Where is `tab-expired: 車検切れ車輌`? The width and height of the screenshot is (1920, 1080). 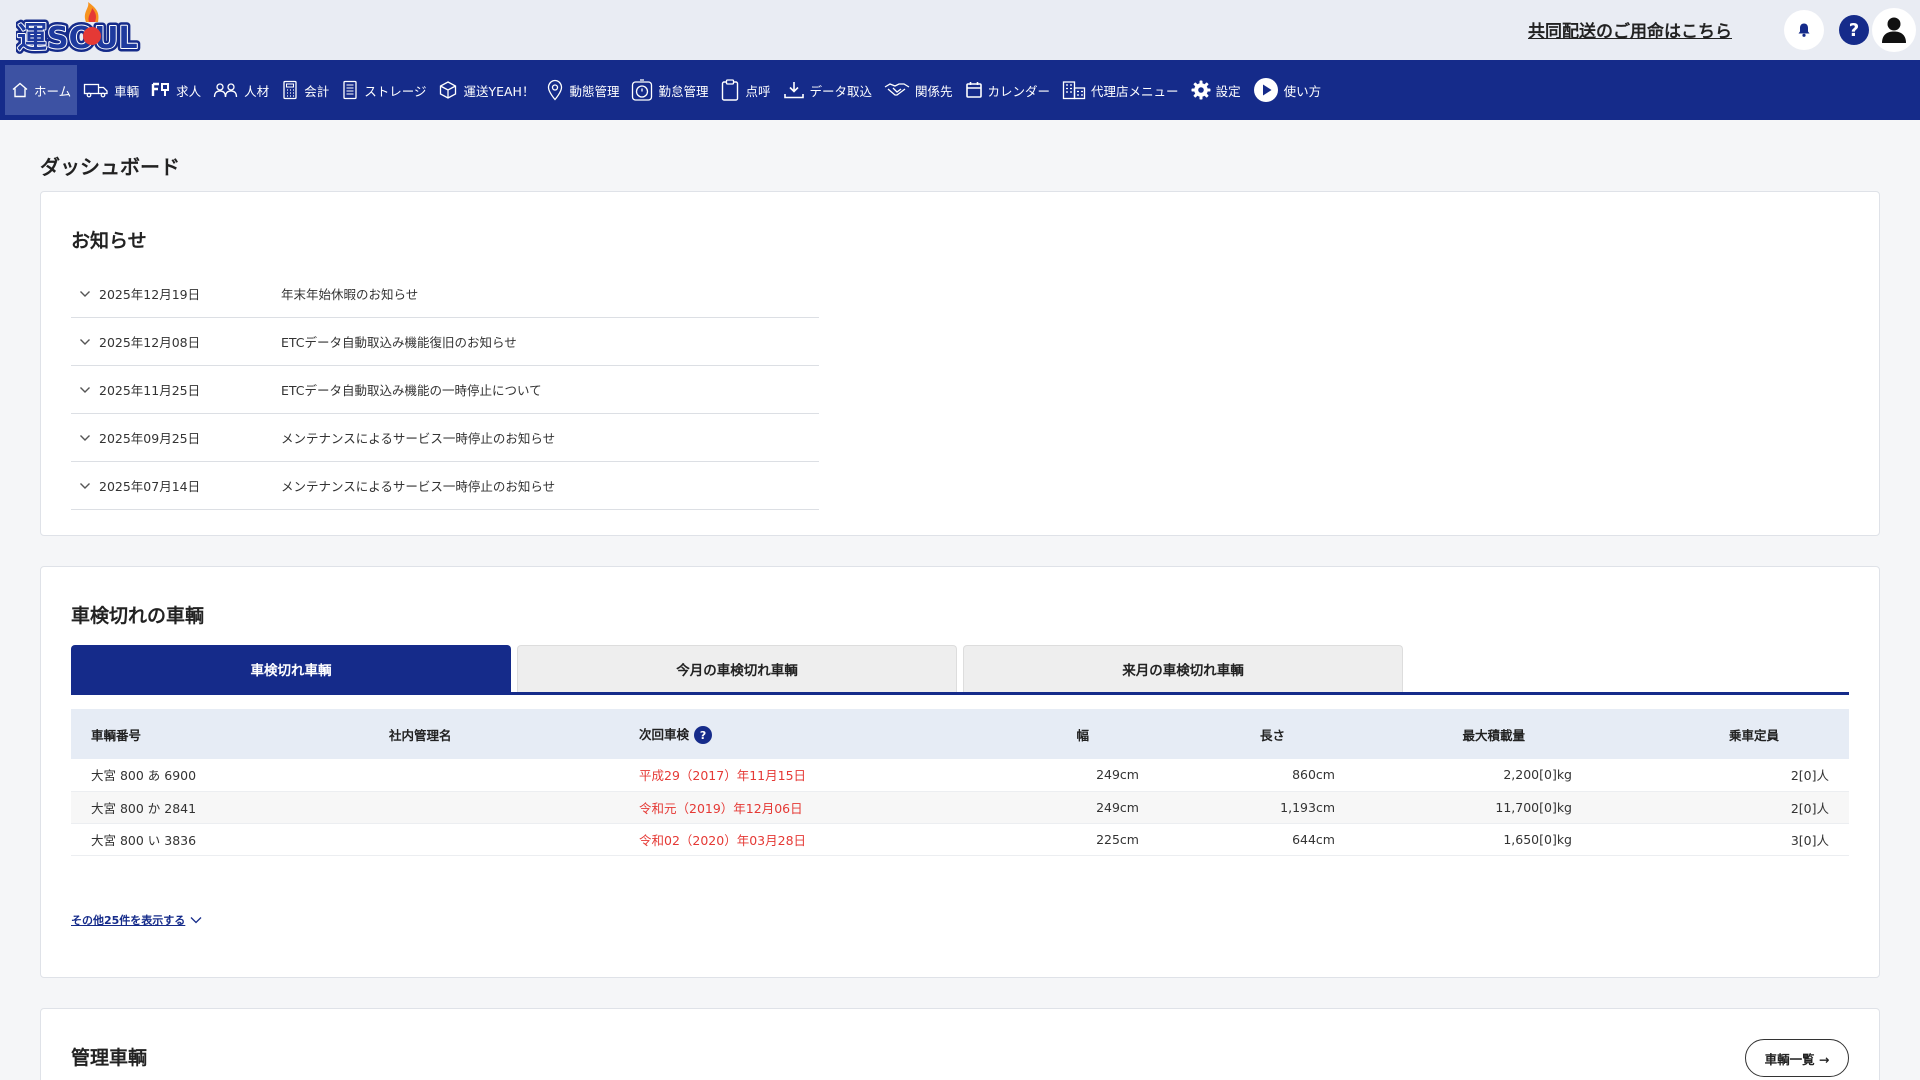
tab-expired: 車検切れ車輌 is located at coordinates (291, 668).